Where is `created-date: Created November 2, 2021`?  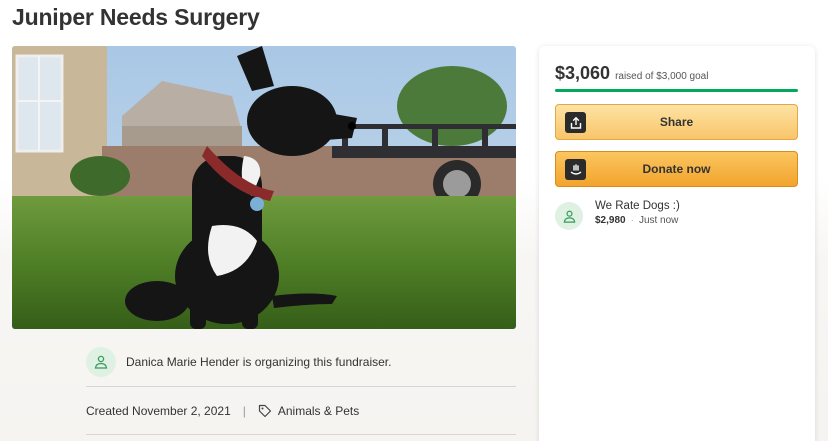
created-date: Created November 2, 2021 is located at coordinates (158, 411).